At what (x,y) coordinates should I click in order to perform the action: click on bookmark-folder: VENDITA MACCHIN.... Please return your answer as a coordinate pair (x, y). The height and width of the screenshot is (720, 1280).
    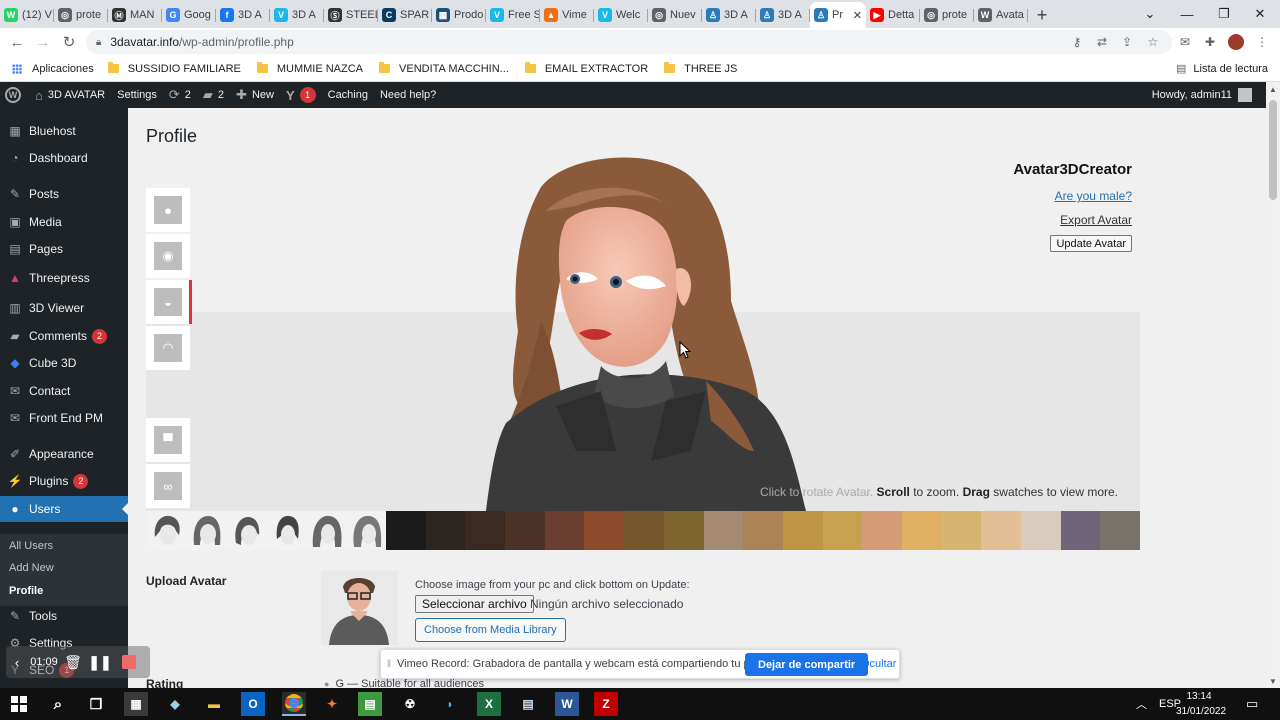
    Looking at the image, I should click on (444, 68).